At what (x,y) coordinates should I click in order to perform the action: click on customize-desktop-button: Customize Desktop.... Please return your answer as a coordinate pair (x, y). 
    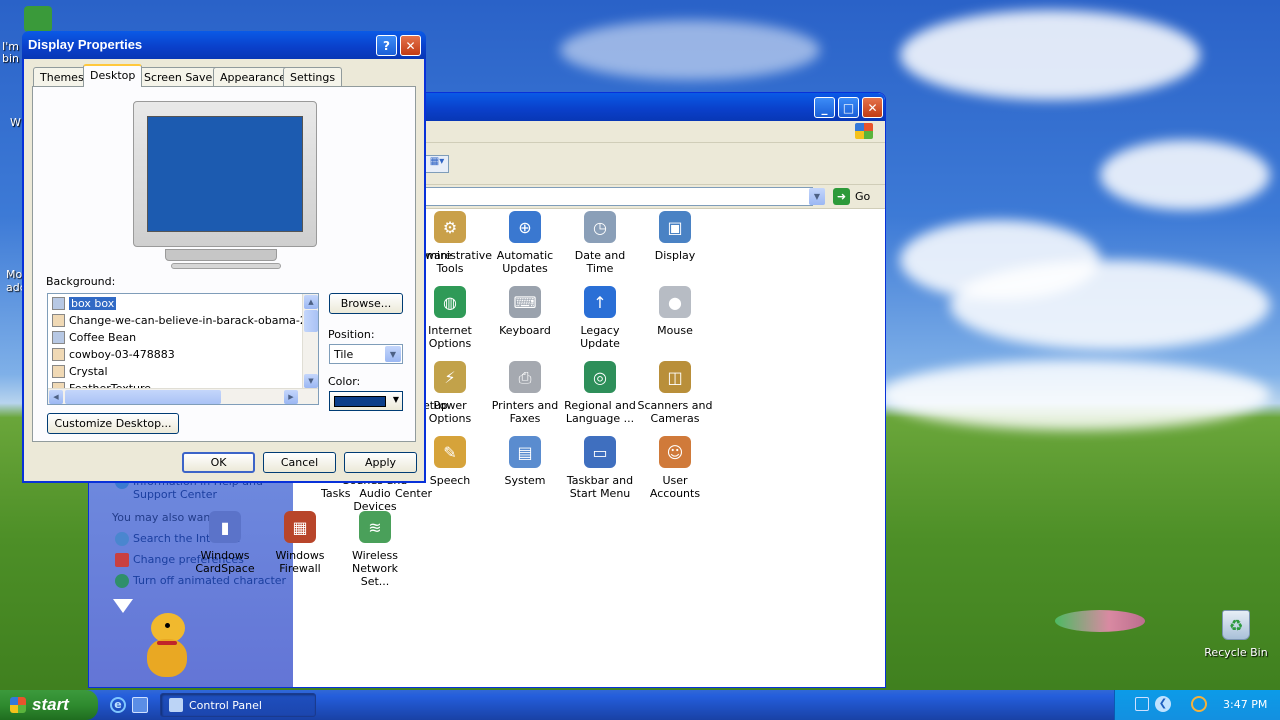
    Looking at the image, I should click on (113, 423).